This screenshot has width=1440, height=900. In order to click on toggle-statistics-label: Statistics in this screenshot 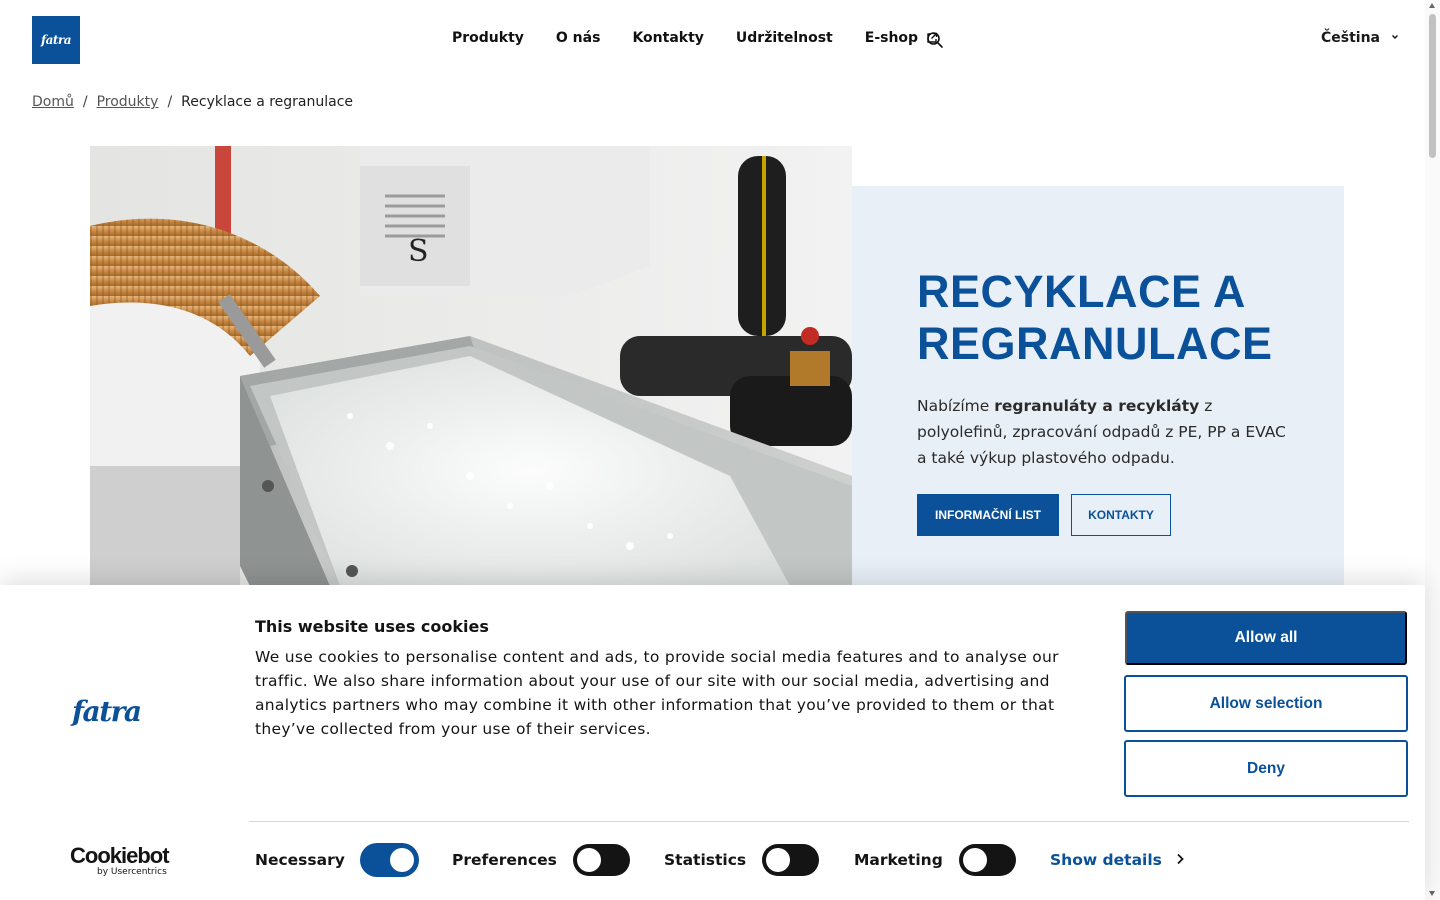, I will do `click(705, 860)`.